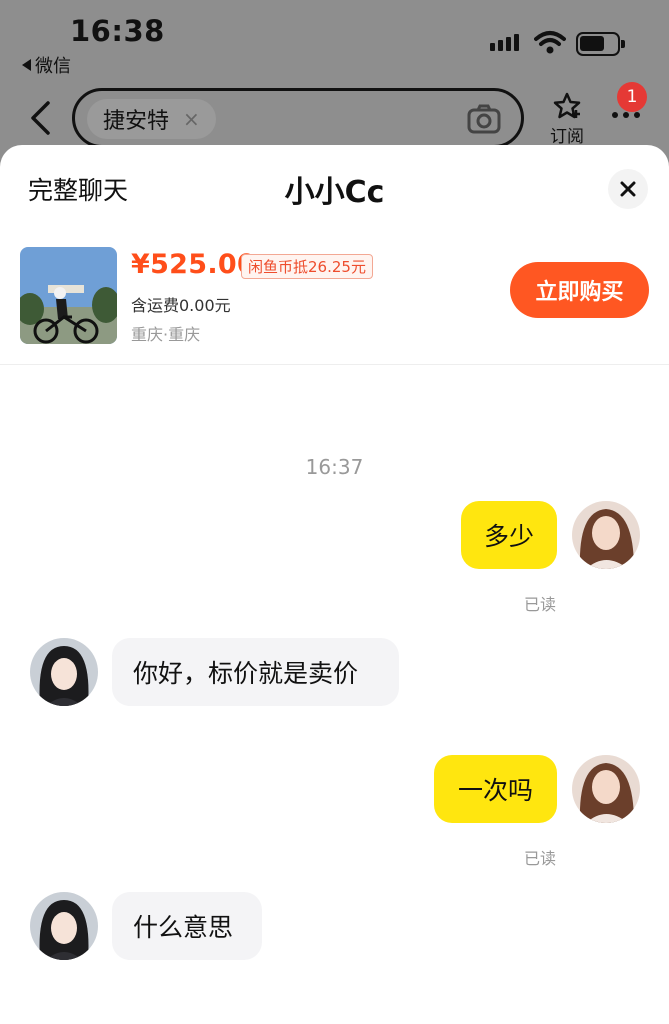 The width and height of the screenshot is (669, 1024). What do you see at coordinates (567, 119) in the screenshot?
I see `subscribe-button: 订阅` at bounding box center [567, 119].